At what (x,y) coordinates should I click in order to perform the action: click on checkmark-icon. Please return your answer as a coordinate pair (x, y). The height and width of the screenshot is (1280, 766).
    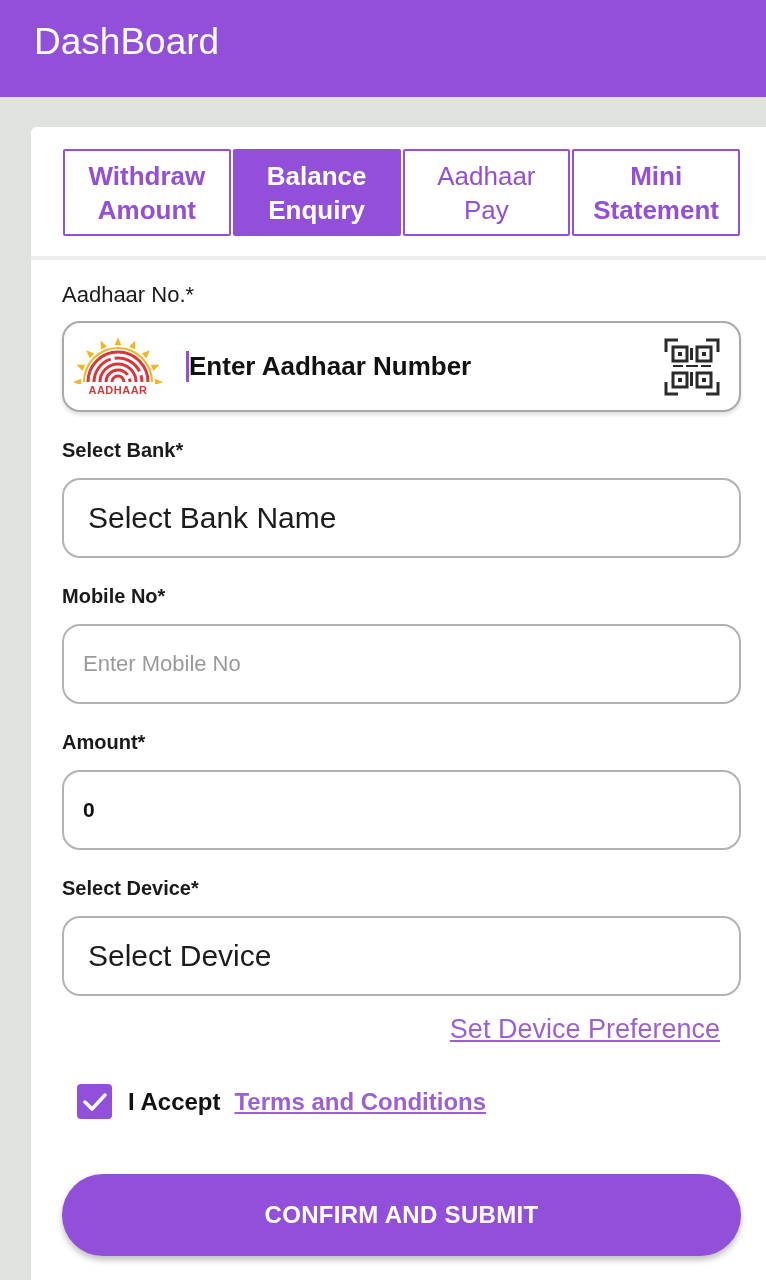
    Looking at the image, I should click on (94, 1101).